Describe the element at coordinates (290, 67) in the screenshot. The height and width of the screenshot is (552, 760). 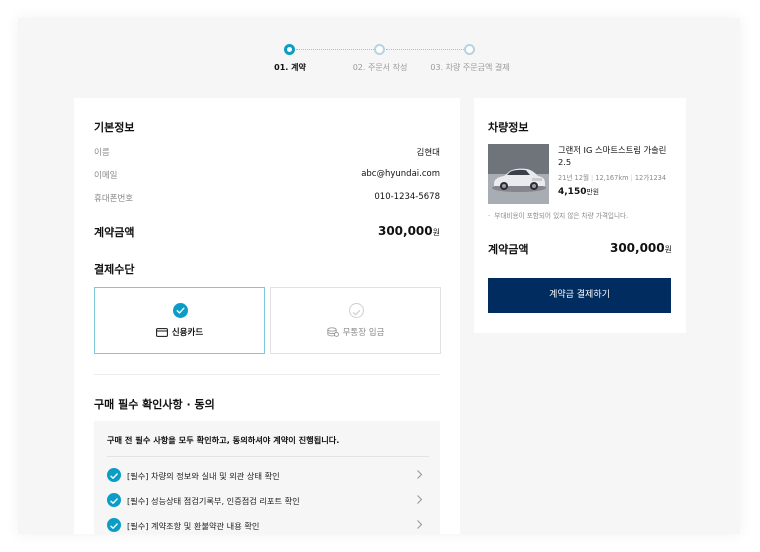
I see `step-1-label: 01. 계약` at that location.